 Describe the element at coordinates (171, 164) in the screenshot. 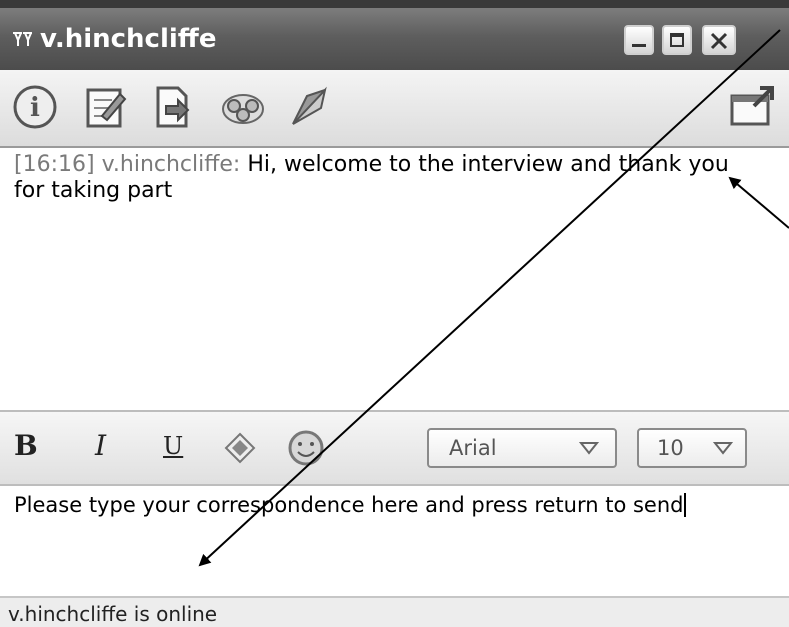

I see `message-sender: v.hinchcliffe:` at that location.